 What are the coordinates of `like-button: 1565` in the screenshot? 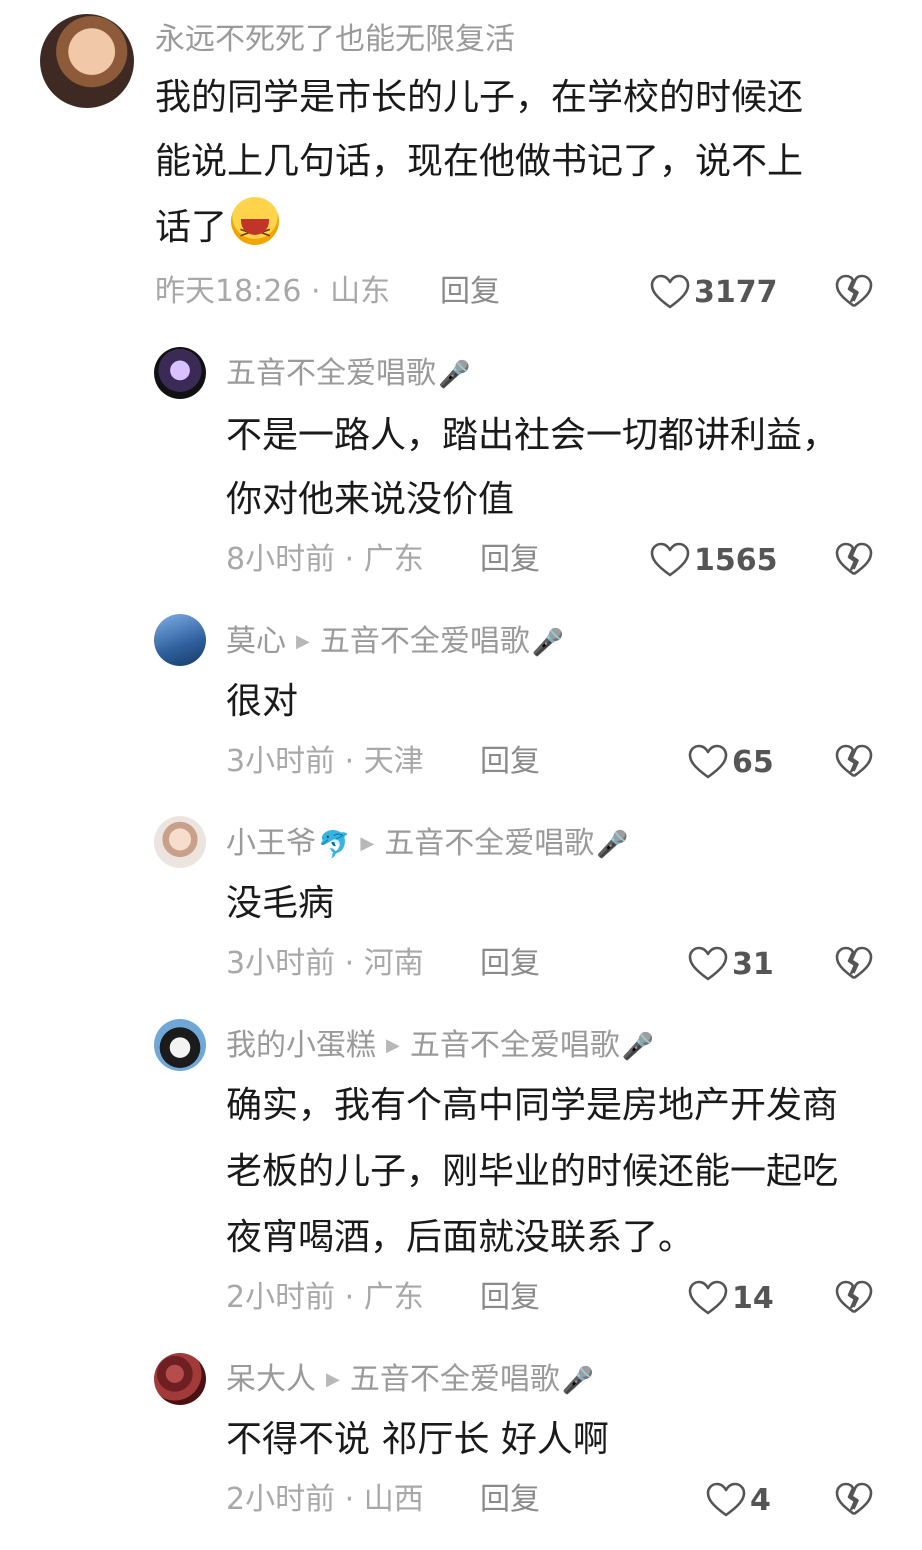 It's located at (714, 560).